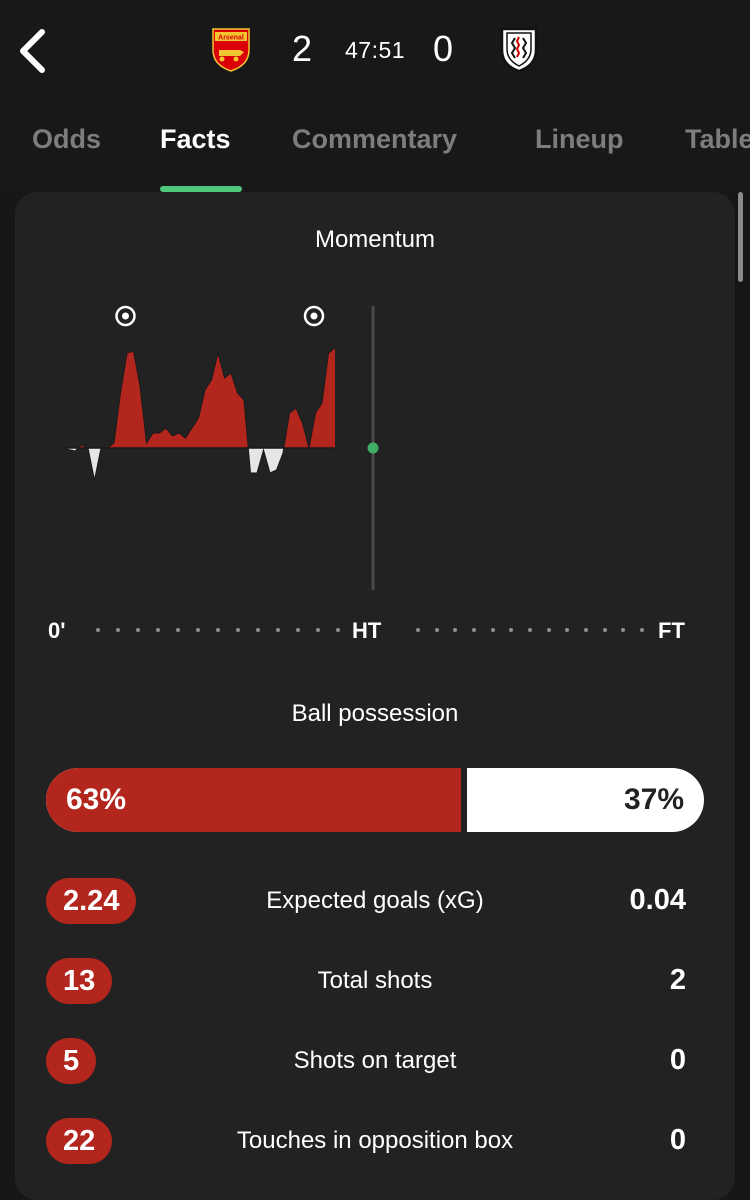 The height and width of the screenshot is (1200, 750). What do you see at coordinates (375, 902) in the screenshot?
I see `stat-row-xg: 2.24 Expected goals (xG) 0.04` at bounding box center [375, 902].